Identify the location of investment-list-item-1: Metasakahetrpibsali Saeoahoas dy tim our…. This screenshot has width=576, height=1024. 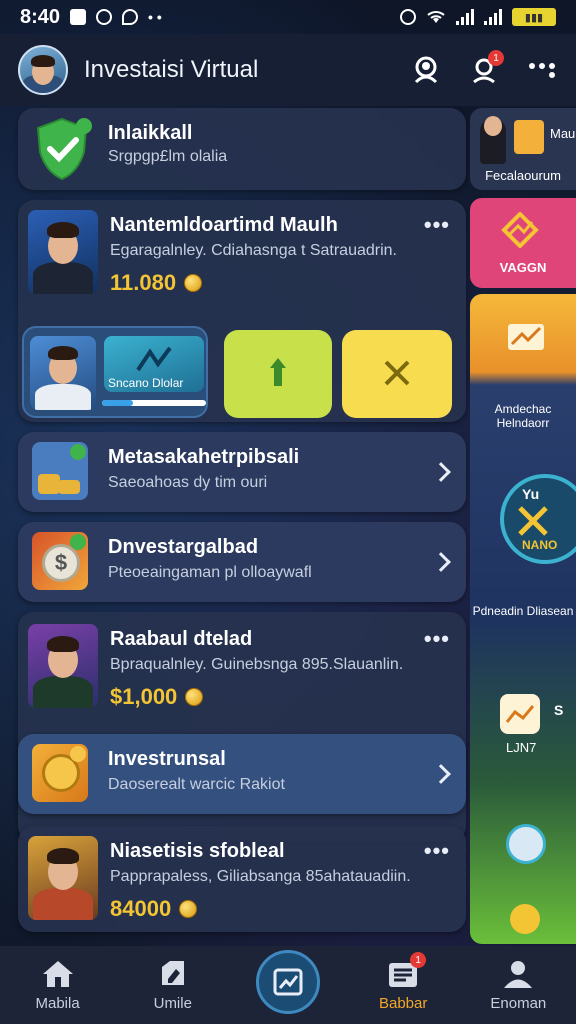
(242, 472).